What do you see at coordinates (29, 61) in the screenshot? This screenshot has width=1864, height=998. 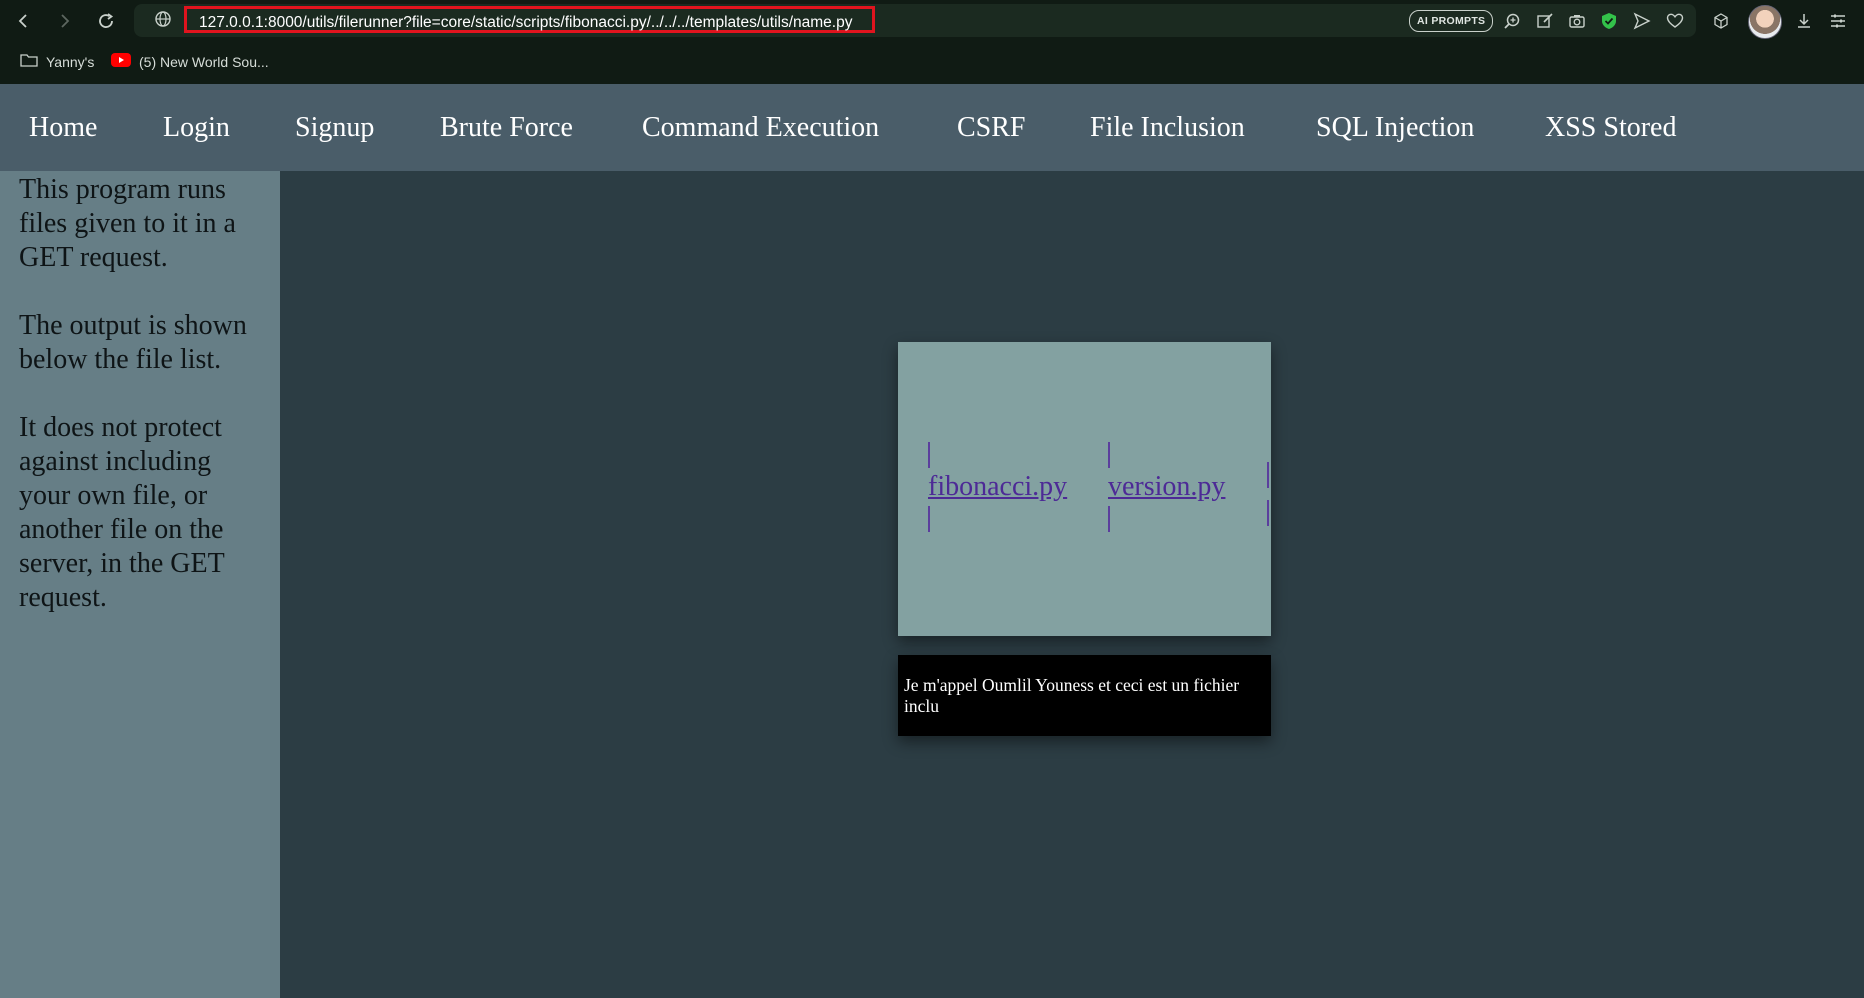 I see `folder-icon` at bounding box center [29, 61].